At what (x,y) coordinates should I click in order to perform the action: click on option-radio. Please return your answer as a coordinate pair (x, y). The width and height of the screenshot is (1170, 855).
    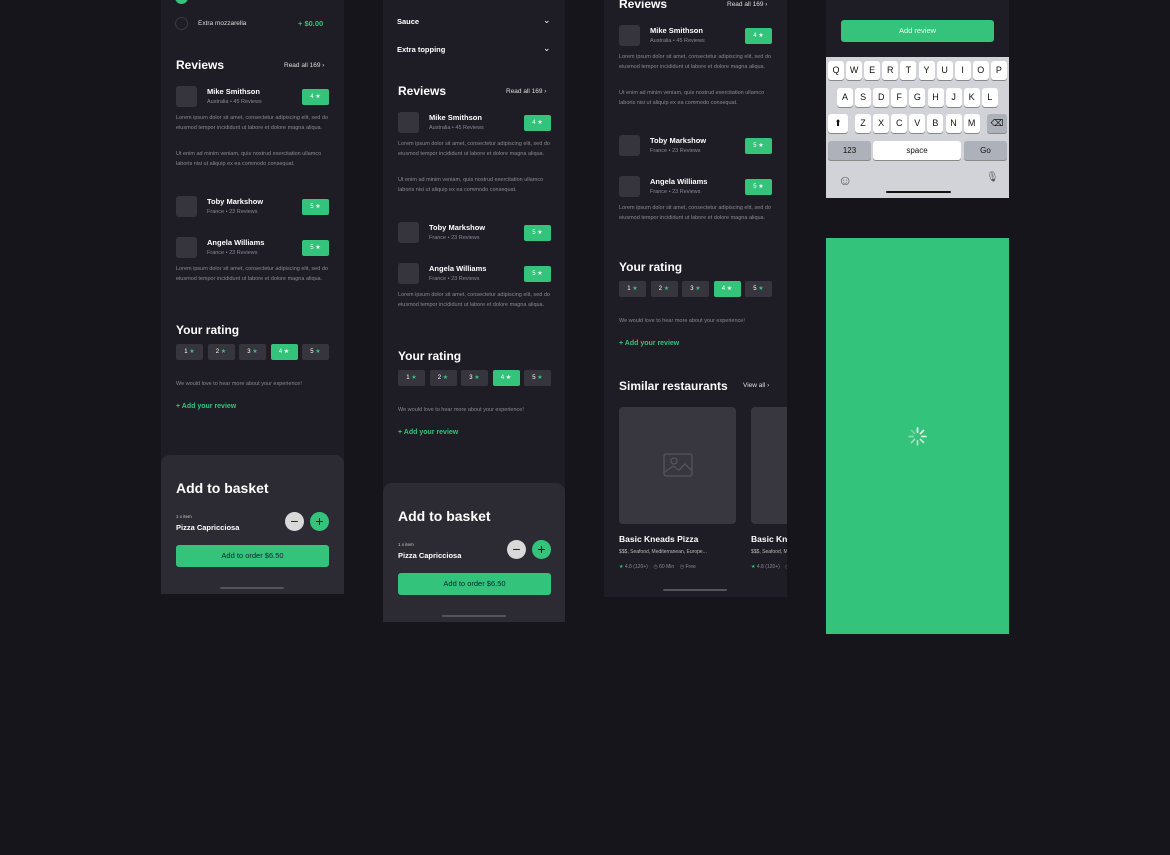
    Looking at the image, I should click on (181, 23).